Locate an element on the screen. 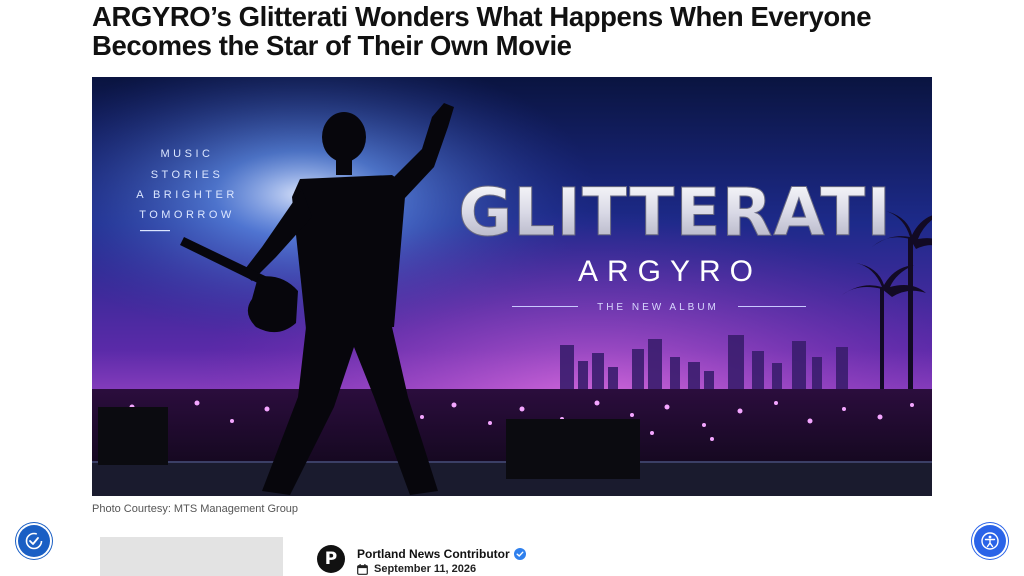 The height and width of the screenshot is (576, 1024). accessibility-refresh-icon is located at coordinates (34, 541).